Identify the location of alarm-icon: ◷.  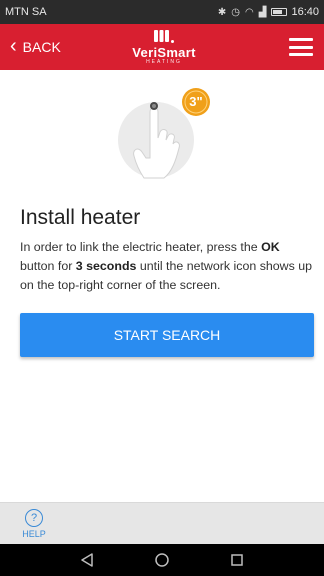
(236, 12).